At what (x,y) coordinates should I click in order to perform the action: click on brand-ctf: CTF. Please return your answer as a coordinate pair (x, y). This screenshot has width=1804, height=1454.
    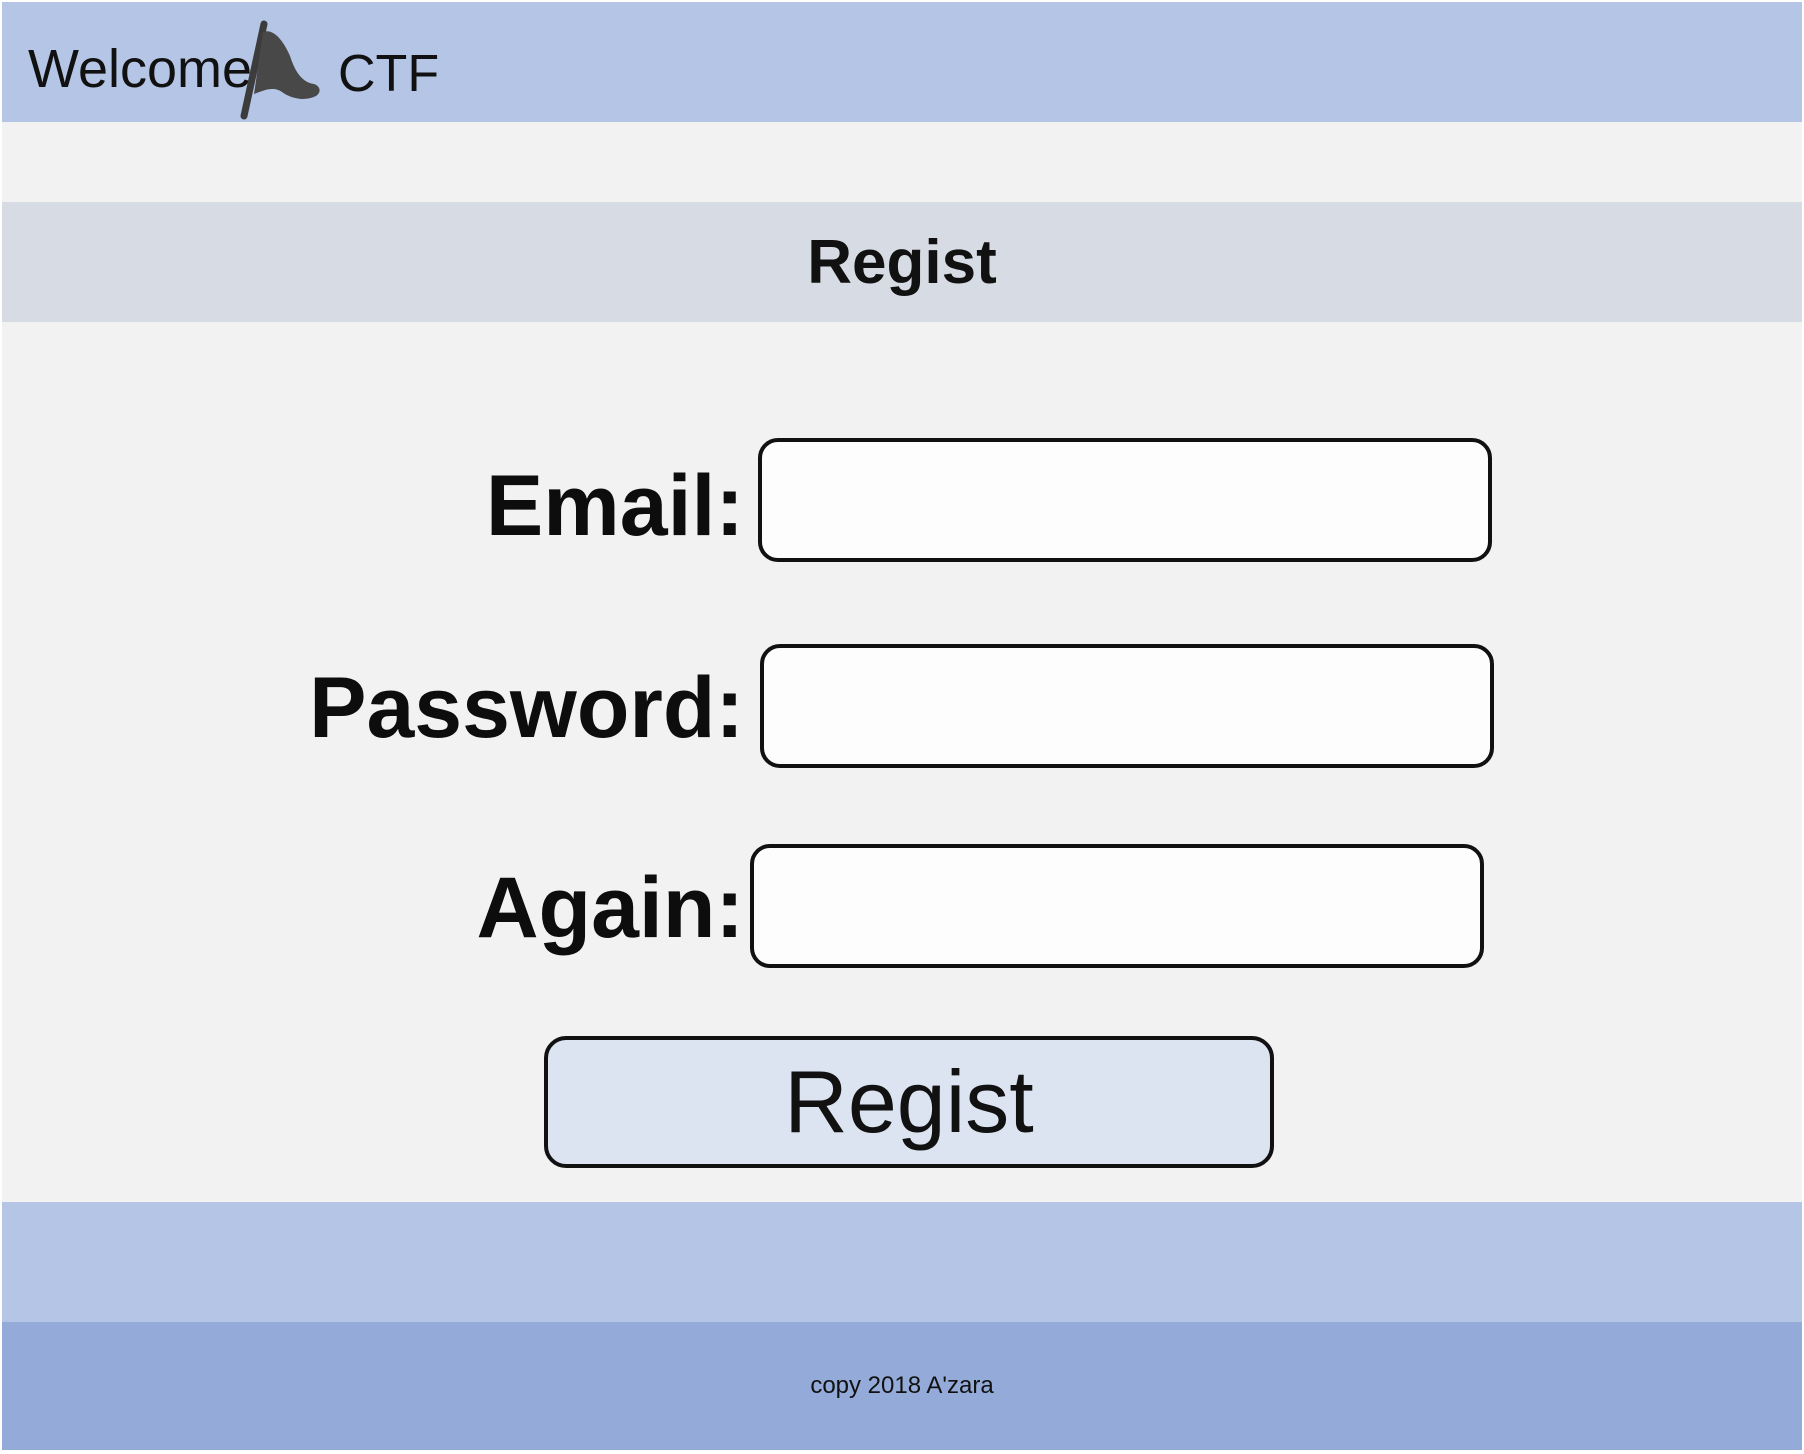
    Looking at the image, I should click on (389, 74).